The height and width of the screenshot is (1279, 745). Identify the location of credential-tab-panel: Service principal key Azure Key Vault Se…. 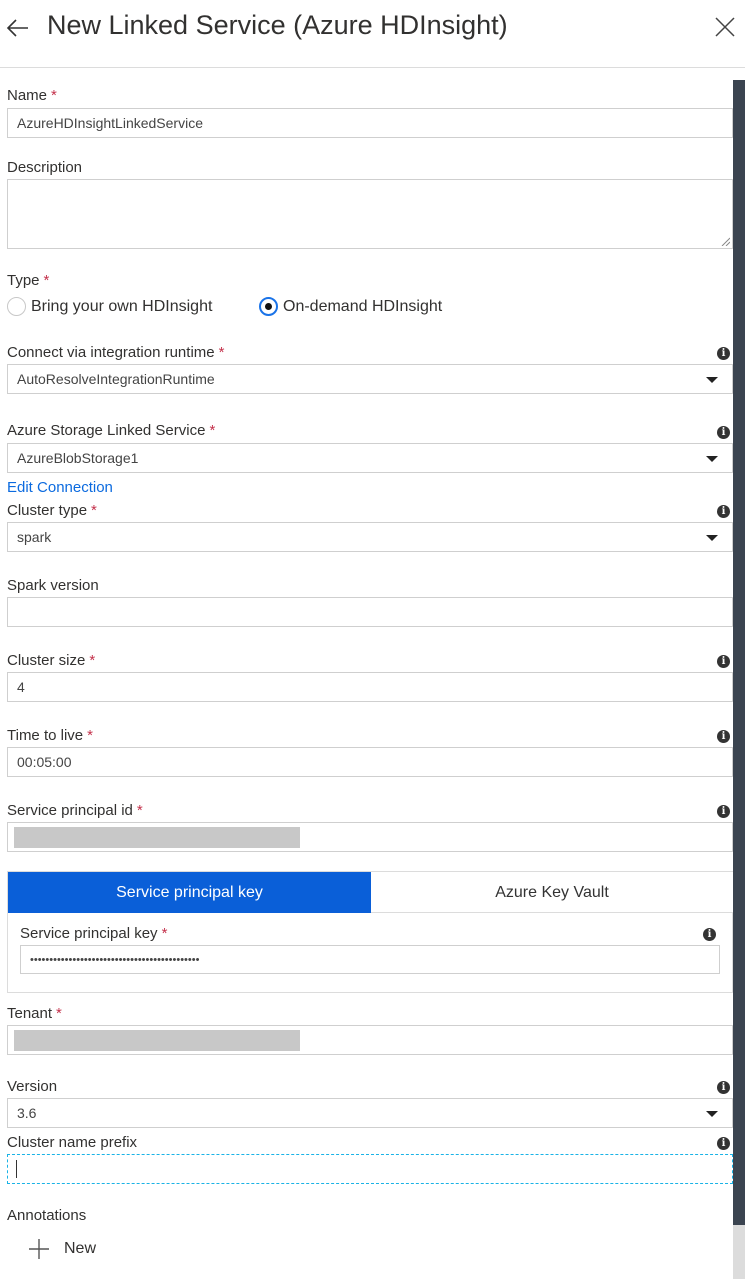
(370, 932).